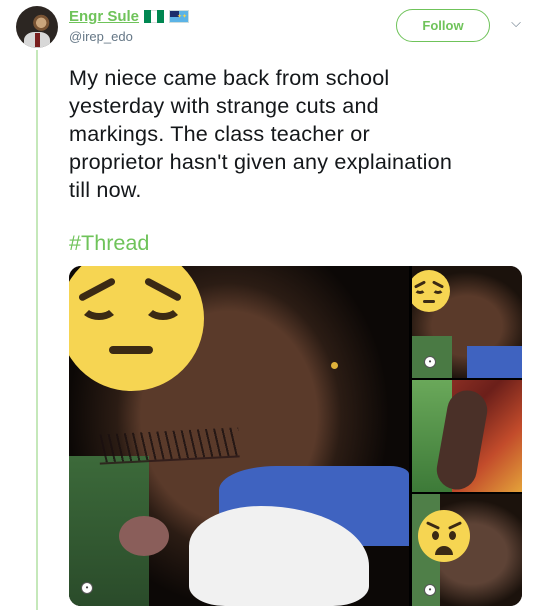  Describe the element at coordinates (109, 243) in the screenshot. I see `hashtag-link: #Thread` at that location.